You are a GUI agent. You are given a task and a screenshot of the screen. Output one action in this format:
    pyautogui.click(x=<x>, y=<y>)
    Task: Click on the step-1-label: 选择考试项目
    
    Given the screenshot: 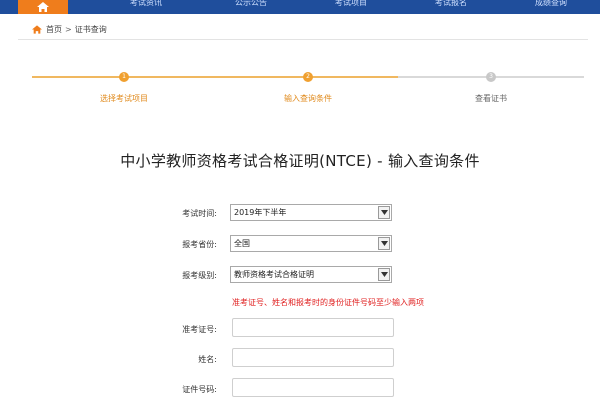 What is the action you would take?
    pyautogui.click(x=124, y=98)
    